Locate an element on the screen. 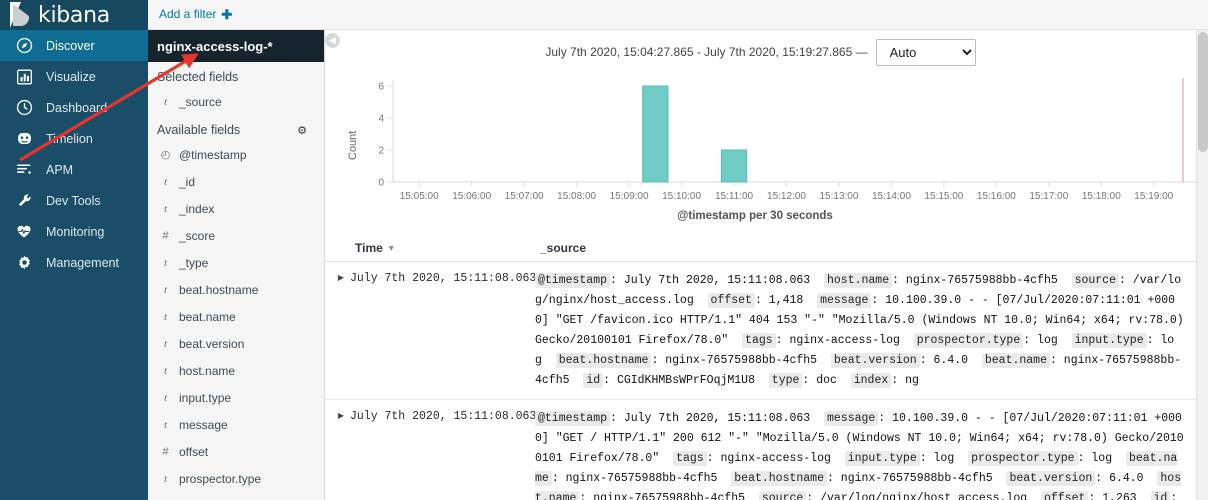  sidebar-item-label: APM is located at coordinates (60, 169).